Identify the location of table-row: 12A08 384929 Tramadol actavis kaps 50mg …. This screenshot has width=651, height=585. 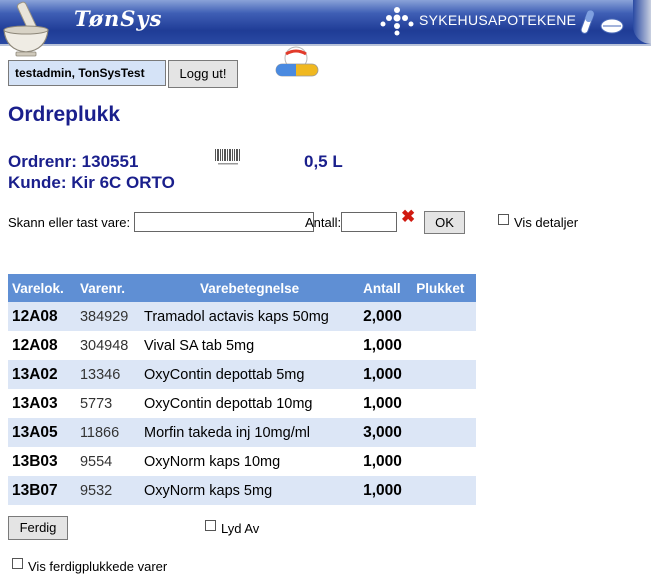
(242, 316).